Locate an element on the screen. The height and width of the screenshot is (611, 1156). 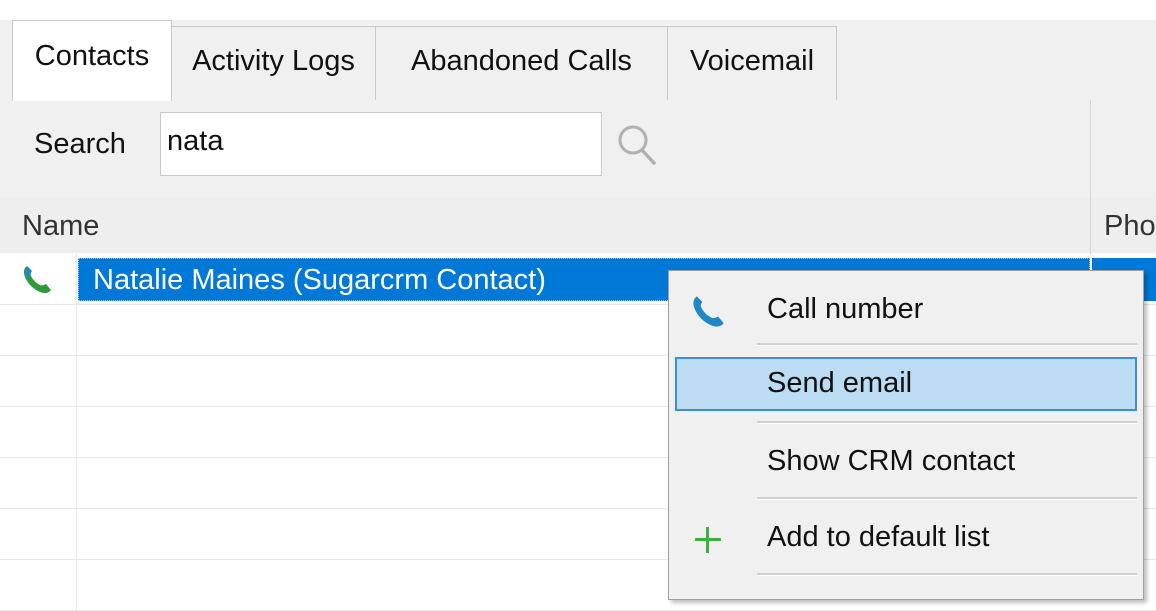
search-input: nata is located at coordinates (381, 144).